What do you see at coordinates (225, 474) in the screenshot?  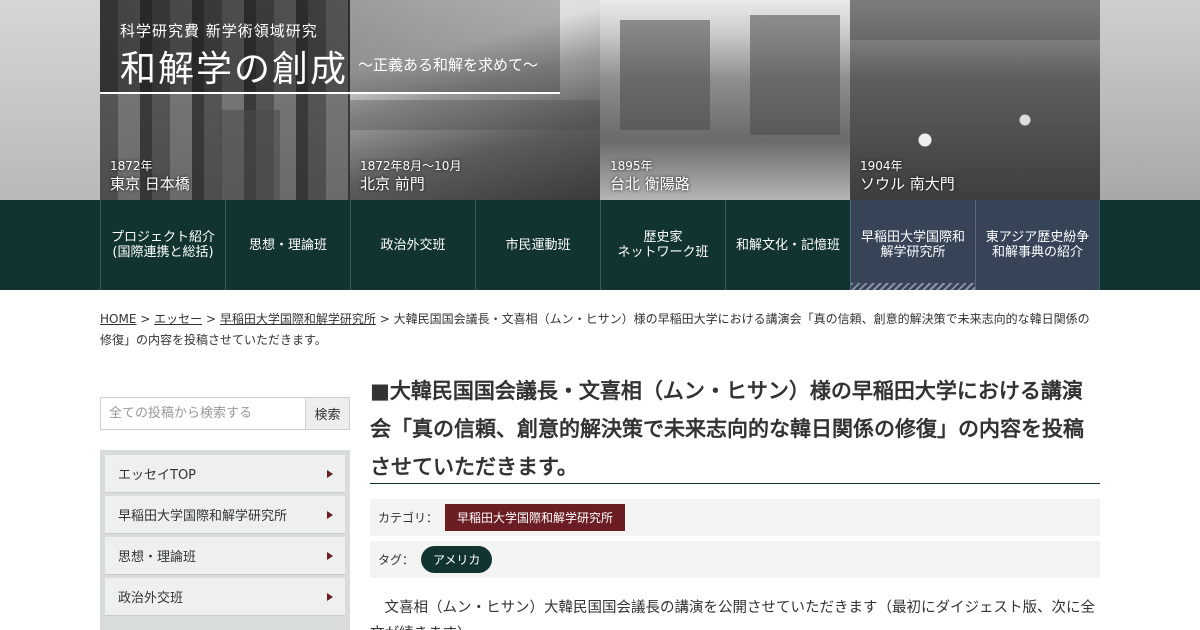 I see `sidebar-item-essay-top: エッセイTOP` at bounding box center [225, 474].